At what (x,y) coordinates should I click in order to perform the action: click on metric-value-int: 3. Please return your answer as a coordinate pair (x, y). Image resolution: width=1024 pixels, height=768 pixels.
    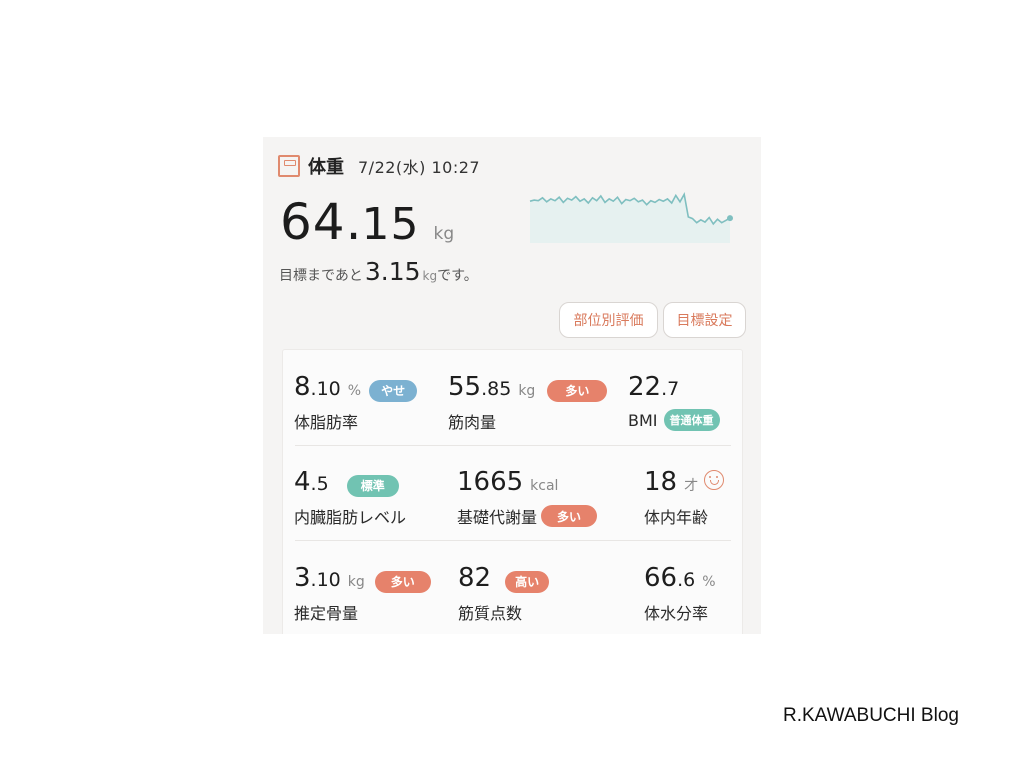
    Looking at the image, I should click on (302, 578).